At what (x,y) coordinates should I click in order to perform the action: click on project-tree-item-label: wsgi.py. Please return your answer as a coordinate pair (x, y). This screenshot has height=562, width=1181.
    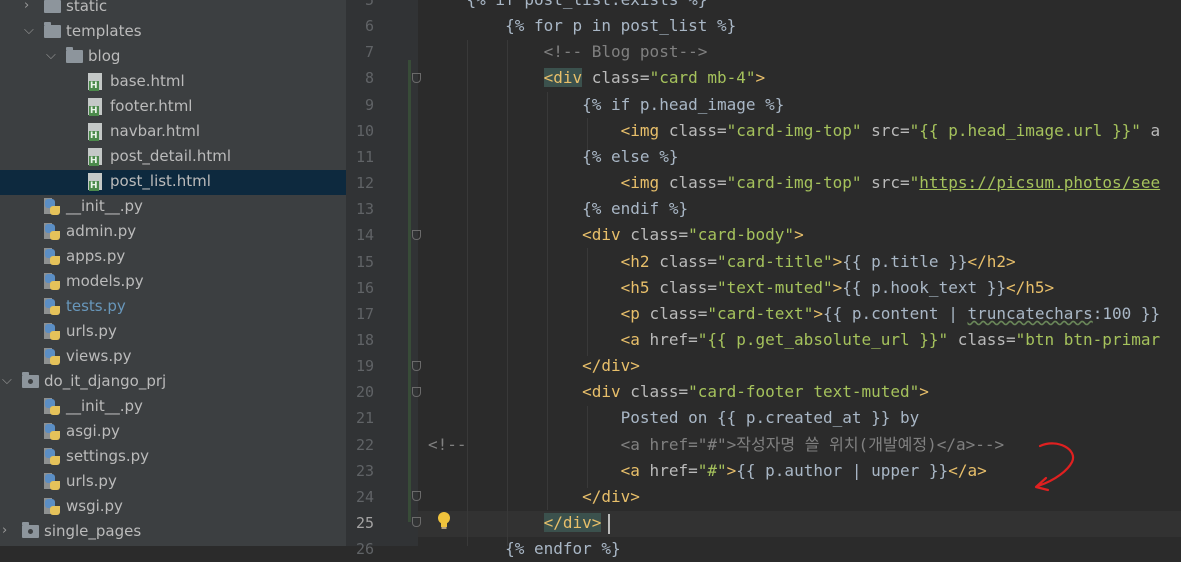
    Looking at the image, I should click on (94, 506).